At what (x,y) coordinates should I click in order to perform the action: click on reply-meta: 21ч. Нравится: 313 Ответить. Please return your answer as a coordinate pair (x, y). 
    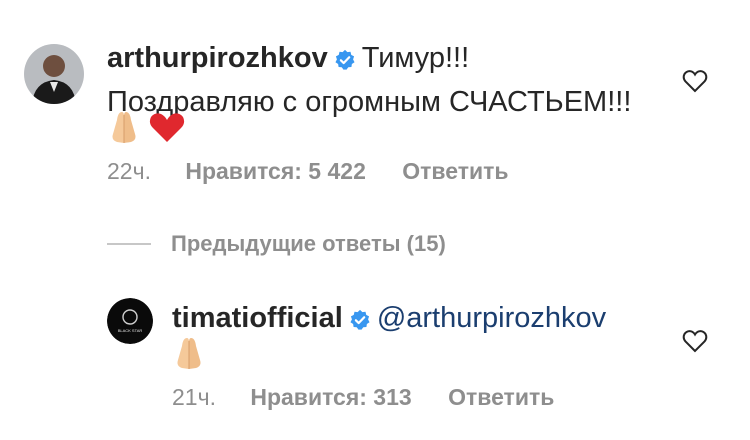
    Looking at the image, I should click on (363, 397).